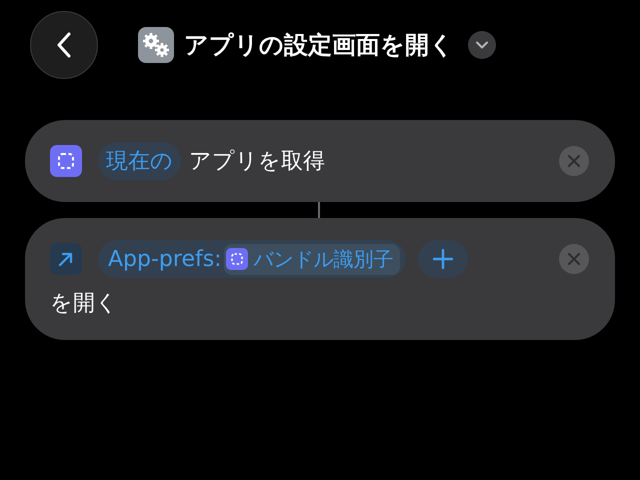  I want to click on expand-button, so click(482, 45).